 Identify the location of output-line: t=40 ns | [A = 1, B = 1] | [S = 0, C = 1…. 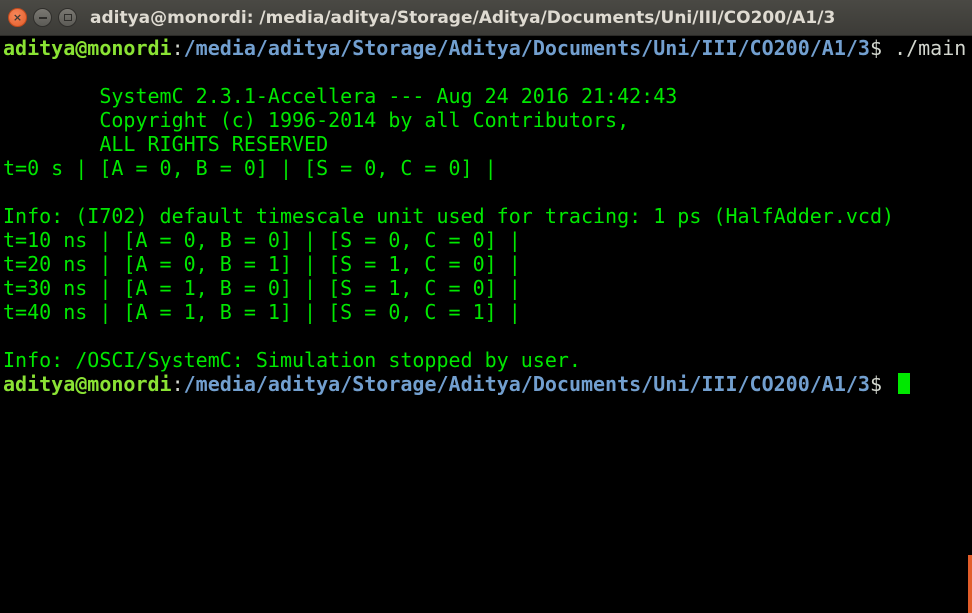
(262, 312).